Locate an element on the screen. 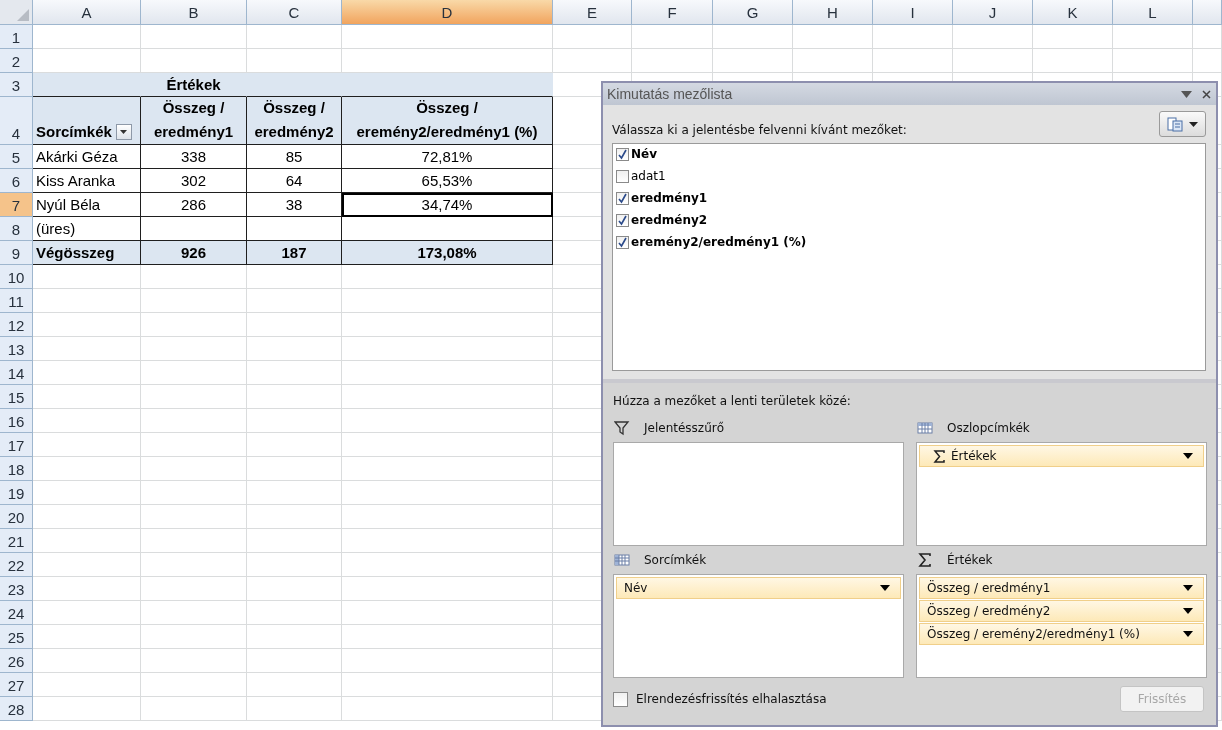  table-cell: 72,81% is located at coordinates (447, 157).